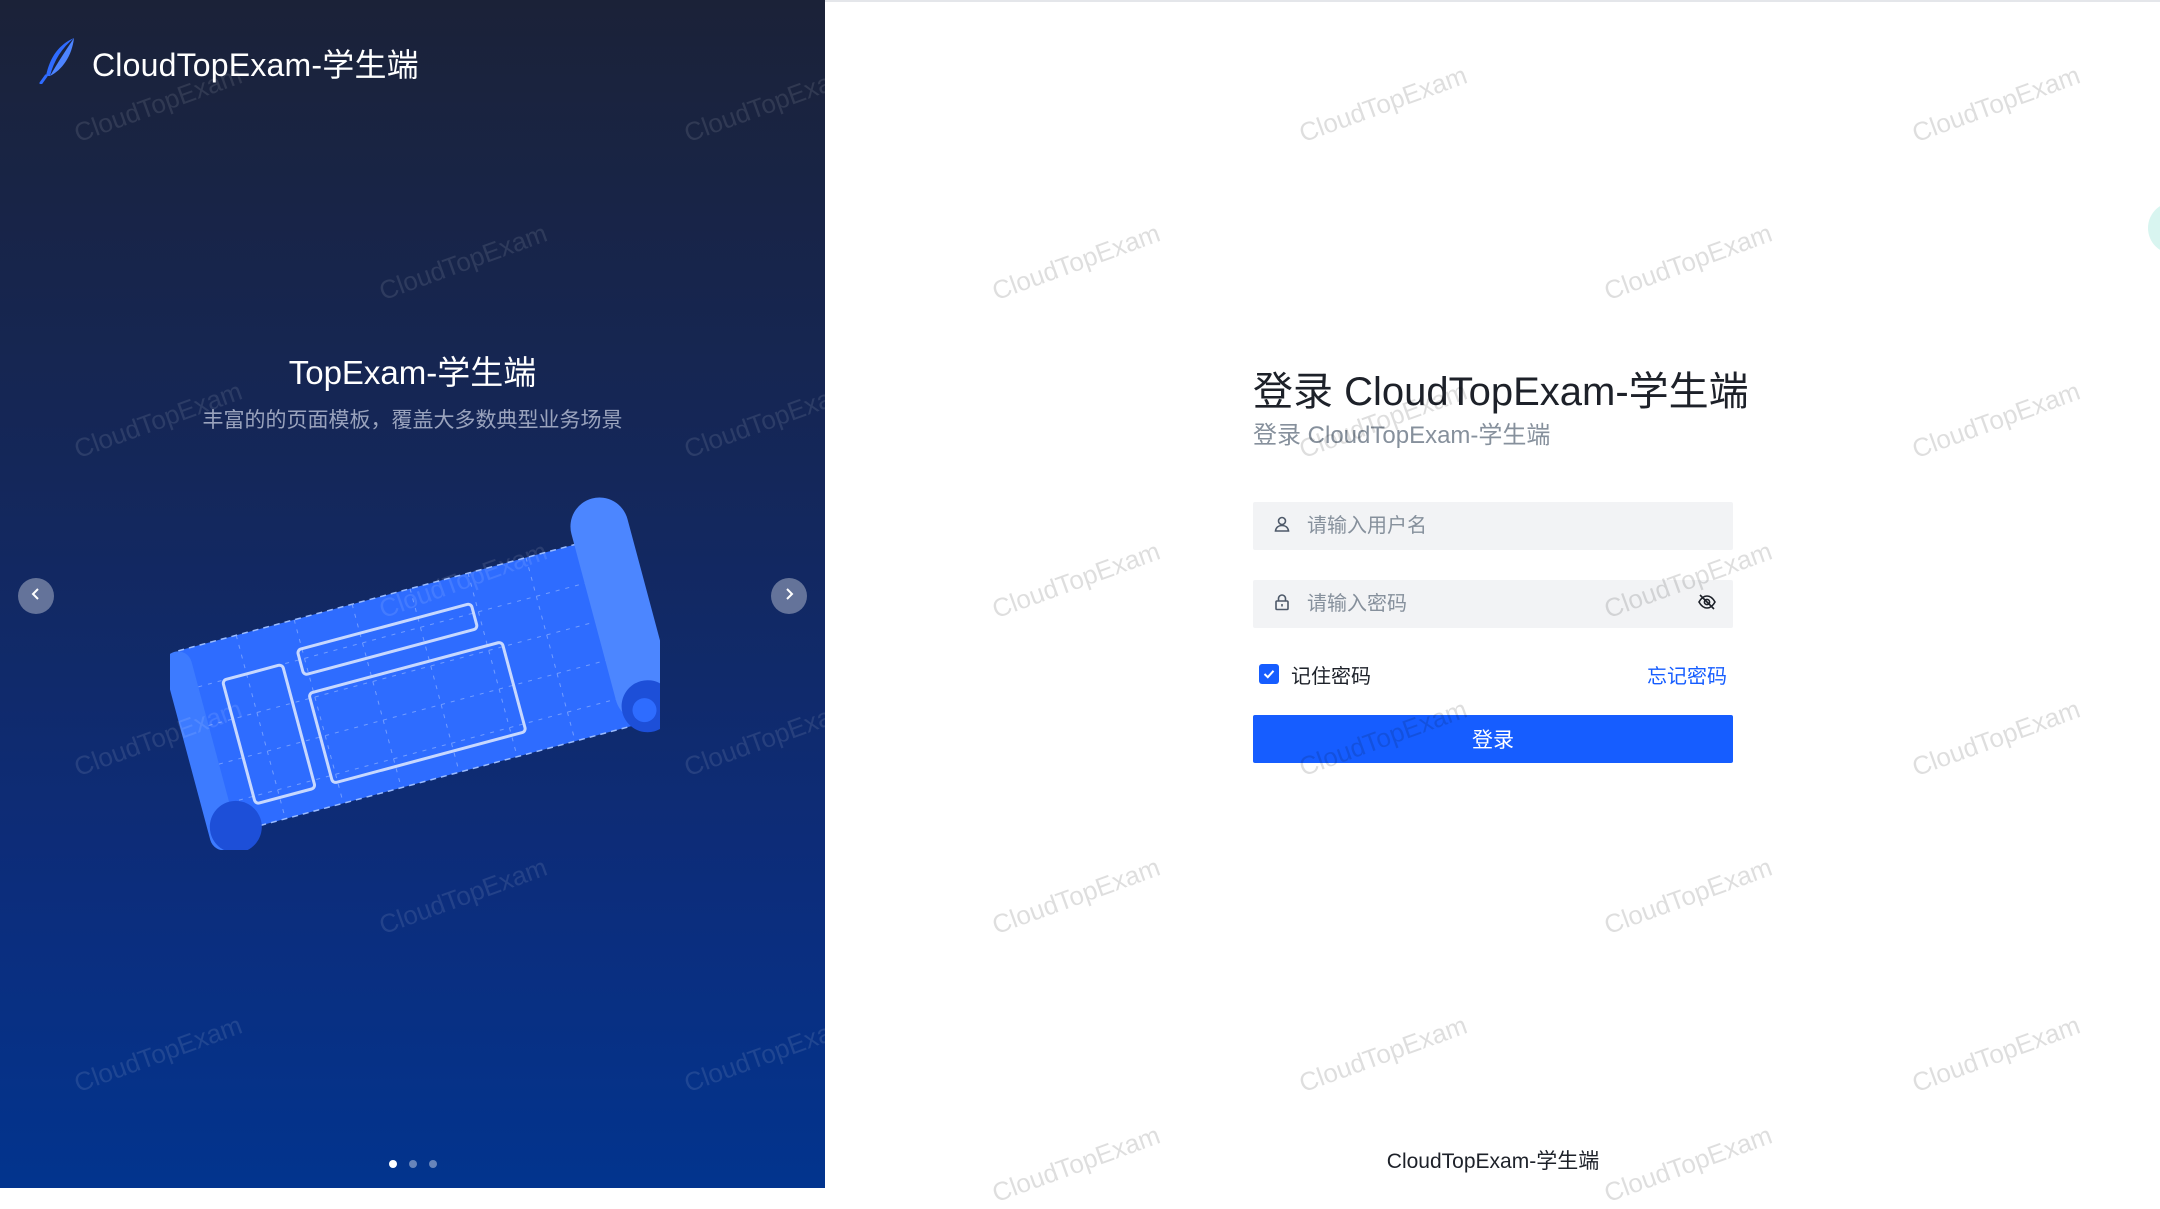 The width and height of the screenshot is (2160, 1209). What do you see at coordinates (2154, 228) in the screenshot?
I see `edge-decoration` at bounding box center [2154, 228].